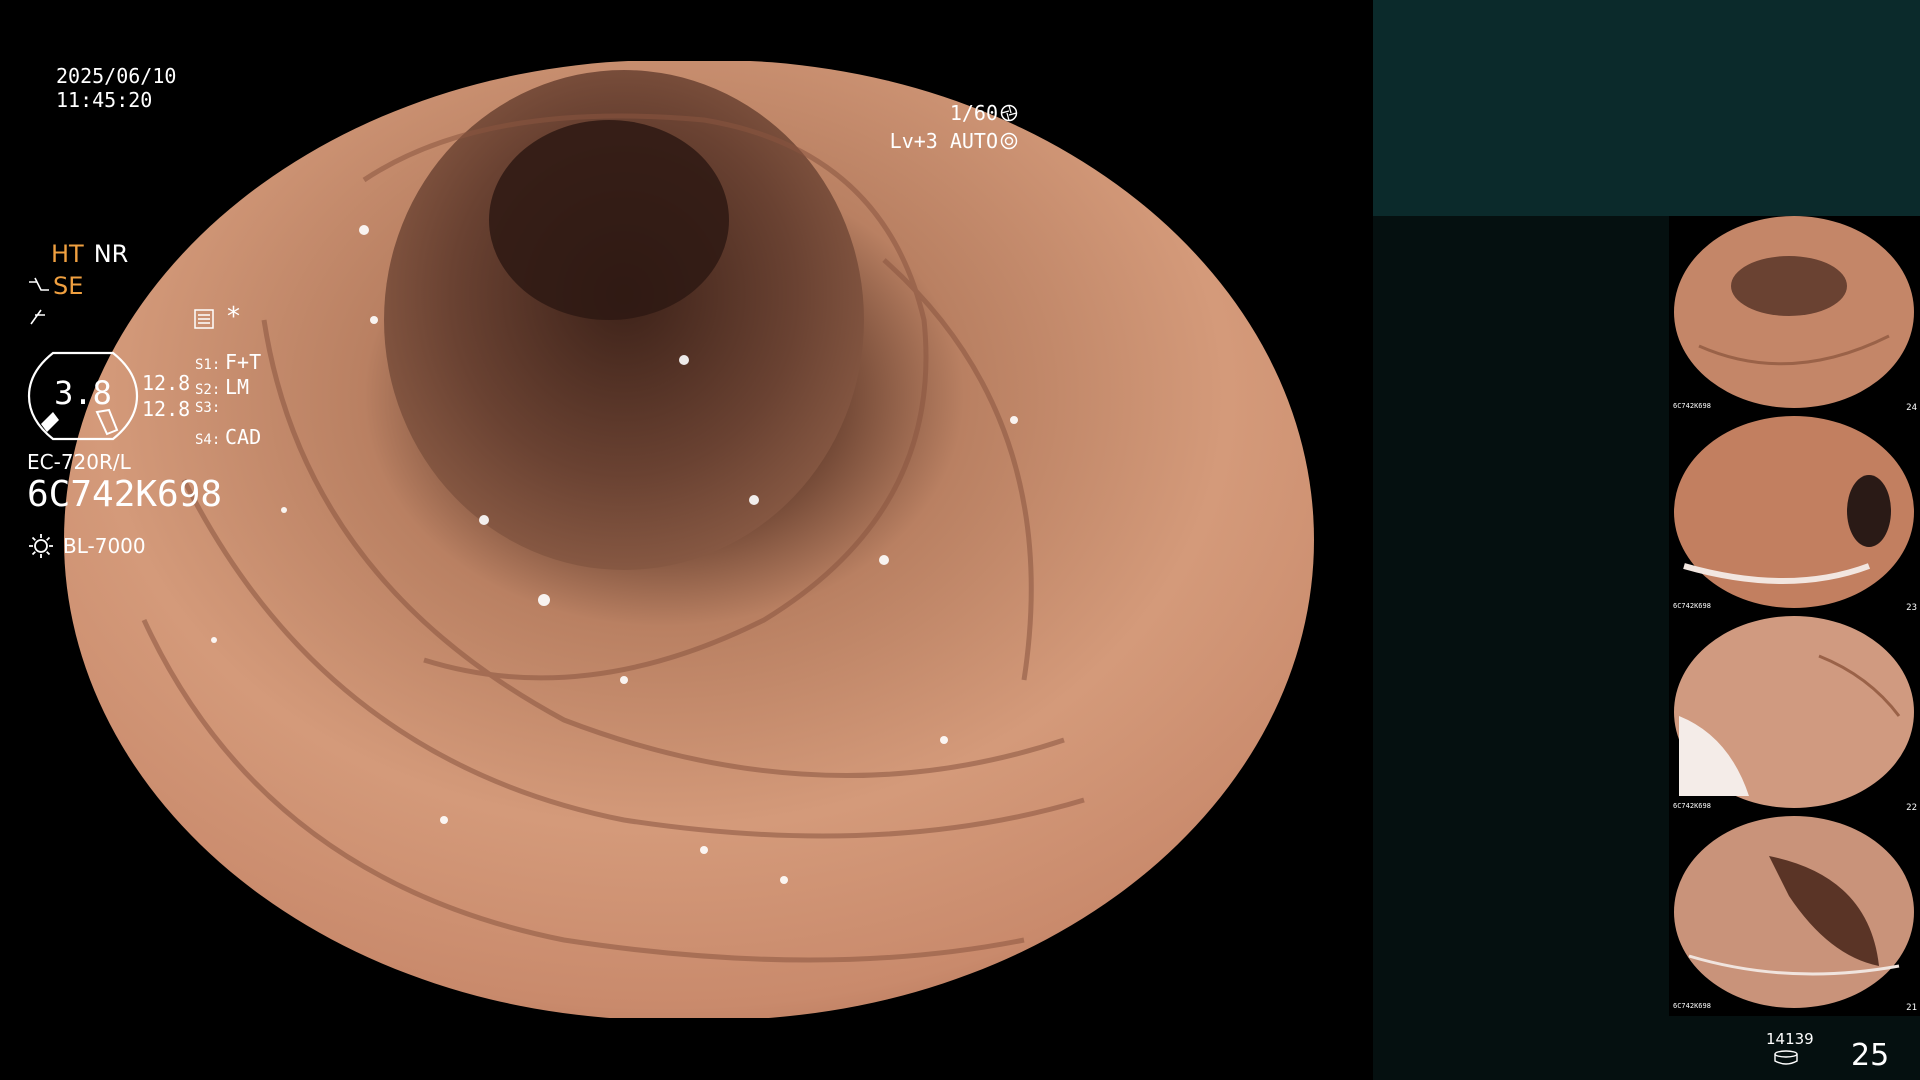  I want to click on enhance-icon, so click(39, 284).